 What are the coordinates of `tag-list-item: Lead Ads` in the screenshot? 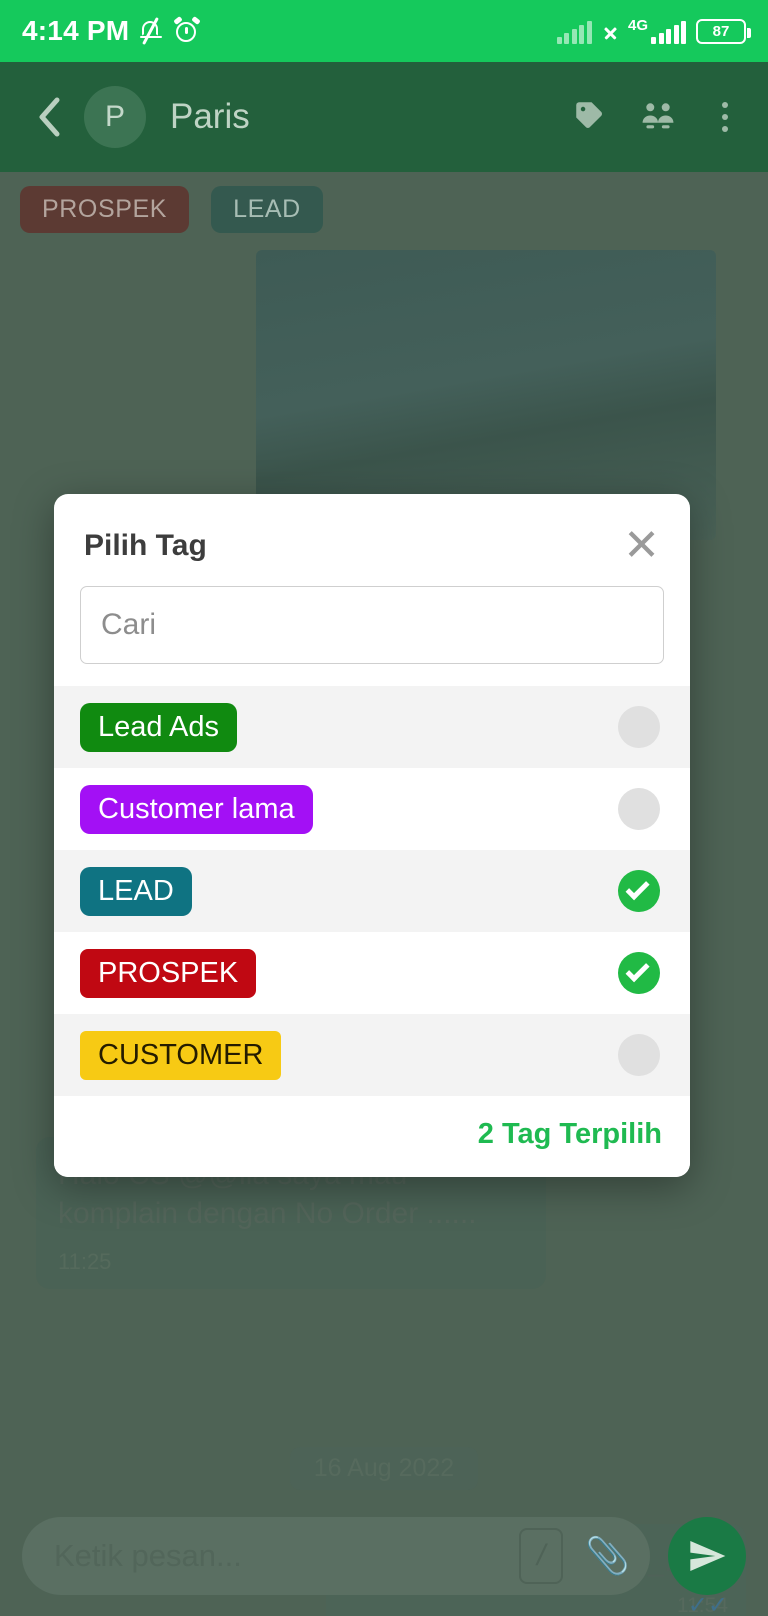 It's located at (372, 727).